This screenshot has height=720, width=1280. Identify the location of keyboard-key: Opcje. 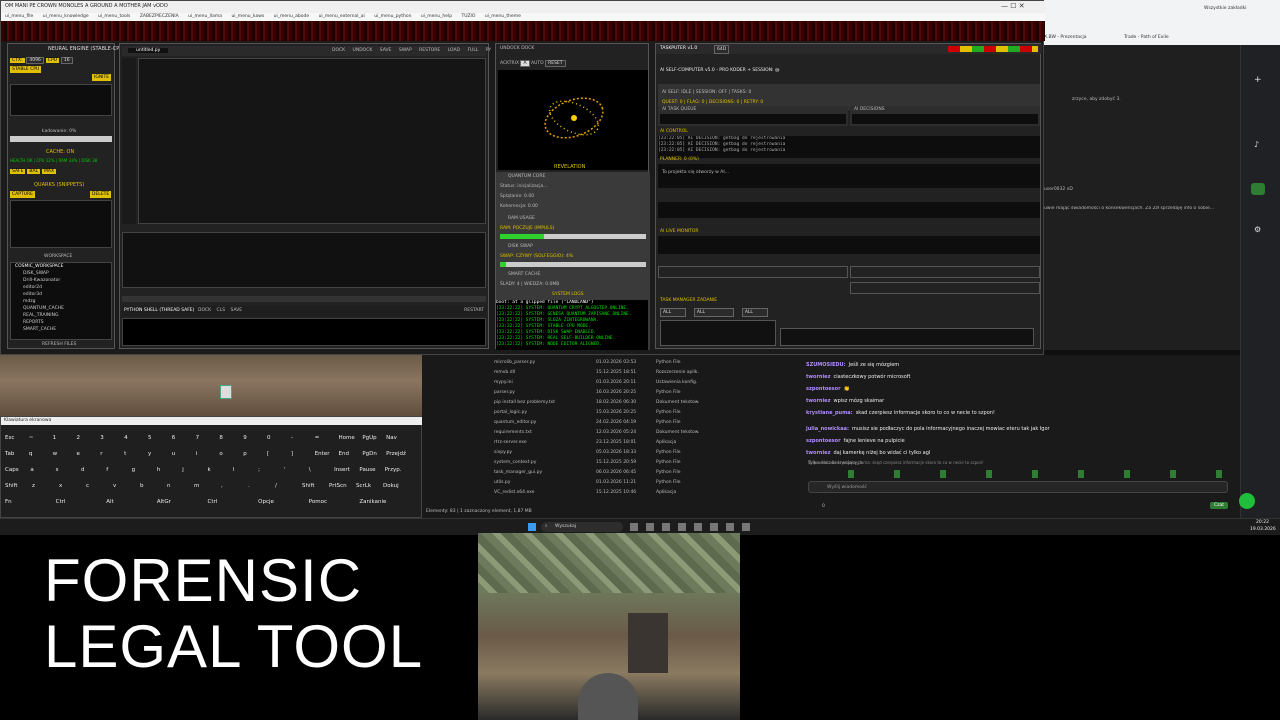
(266, 502).